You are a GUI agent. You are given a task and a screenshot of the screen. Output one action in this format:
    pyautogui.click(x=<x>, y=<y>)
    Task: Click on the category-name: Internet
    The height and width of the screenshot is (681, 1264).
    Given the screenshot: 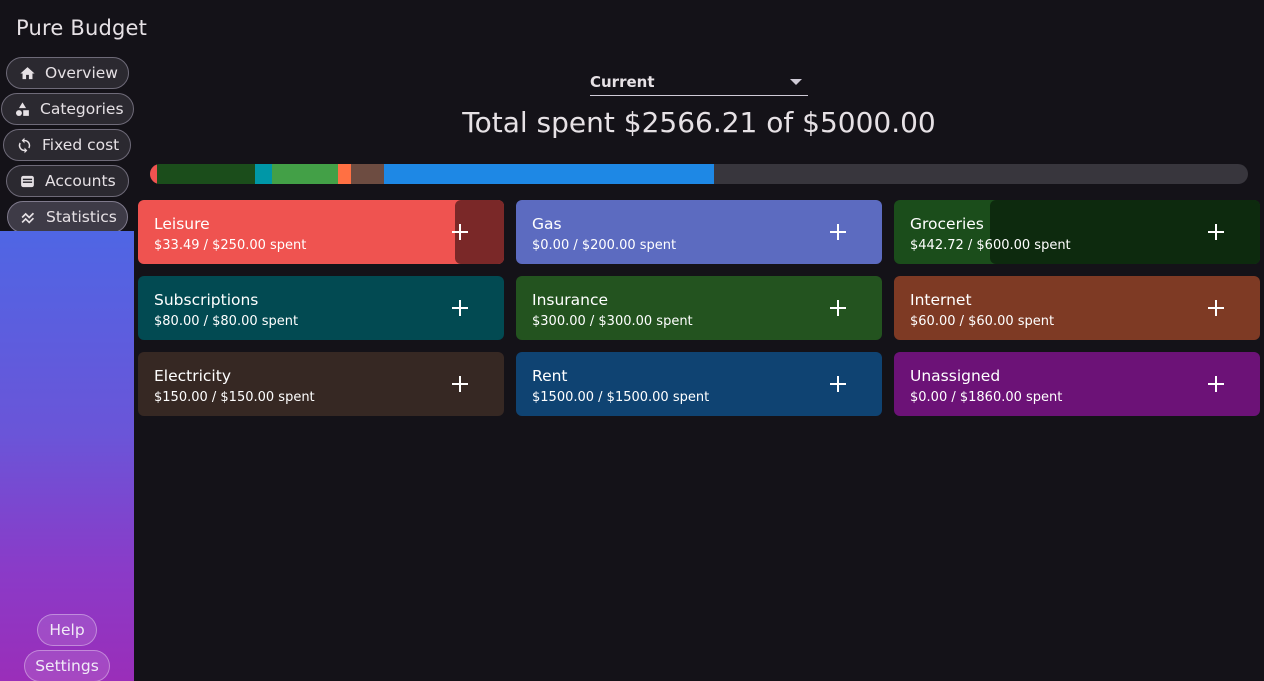 What is the action you would take?
    pyautogui.click(x=941, y=300)
    